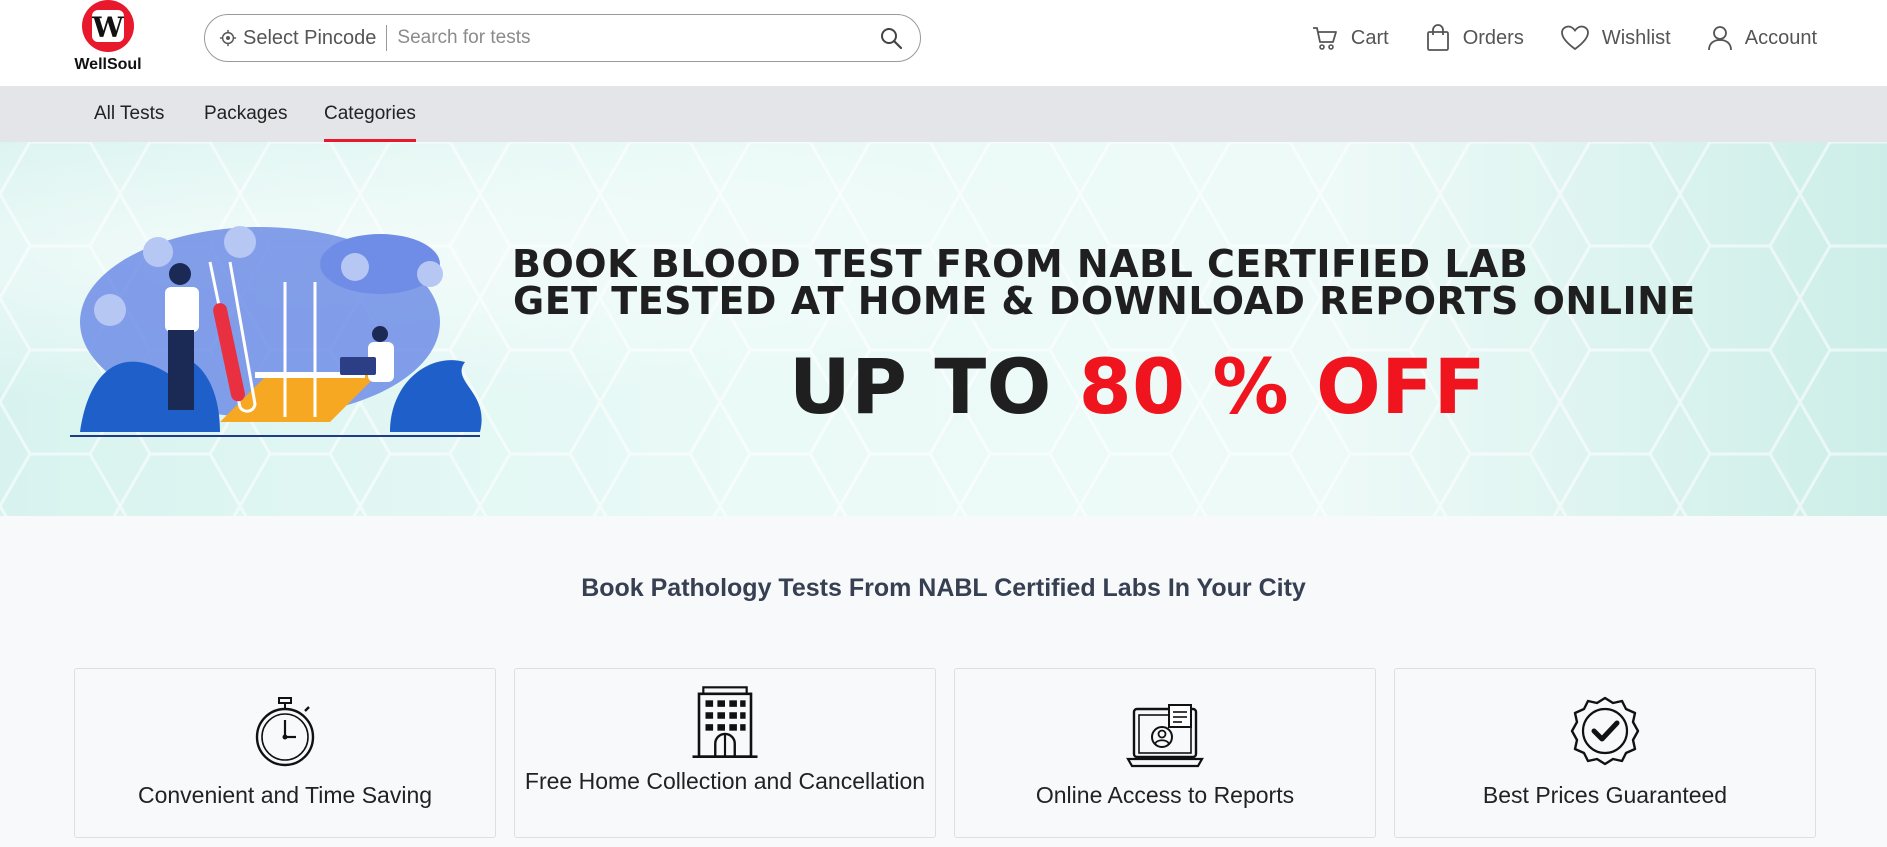  I want to click on laptop-report-icon, so click(1165, 736).